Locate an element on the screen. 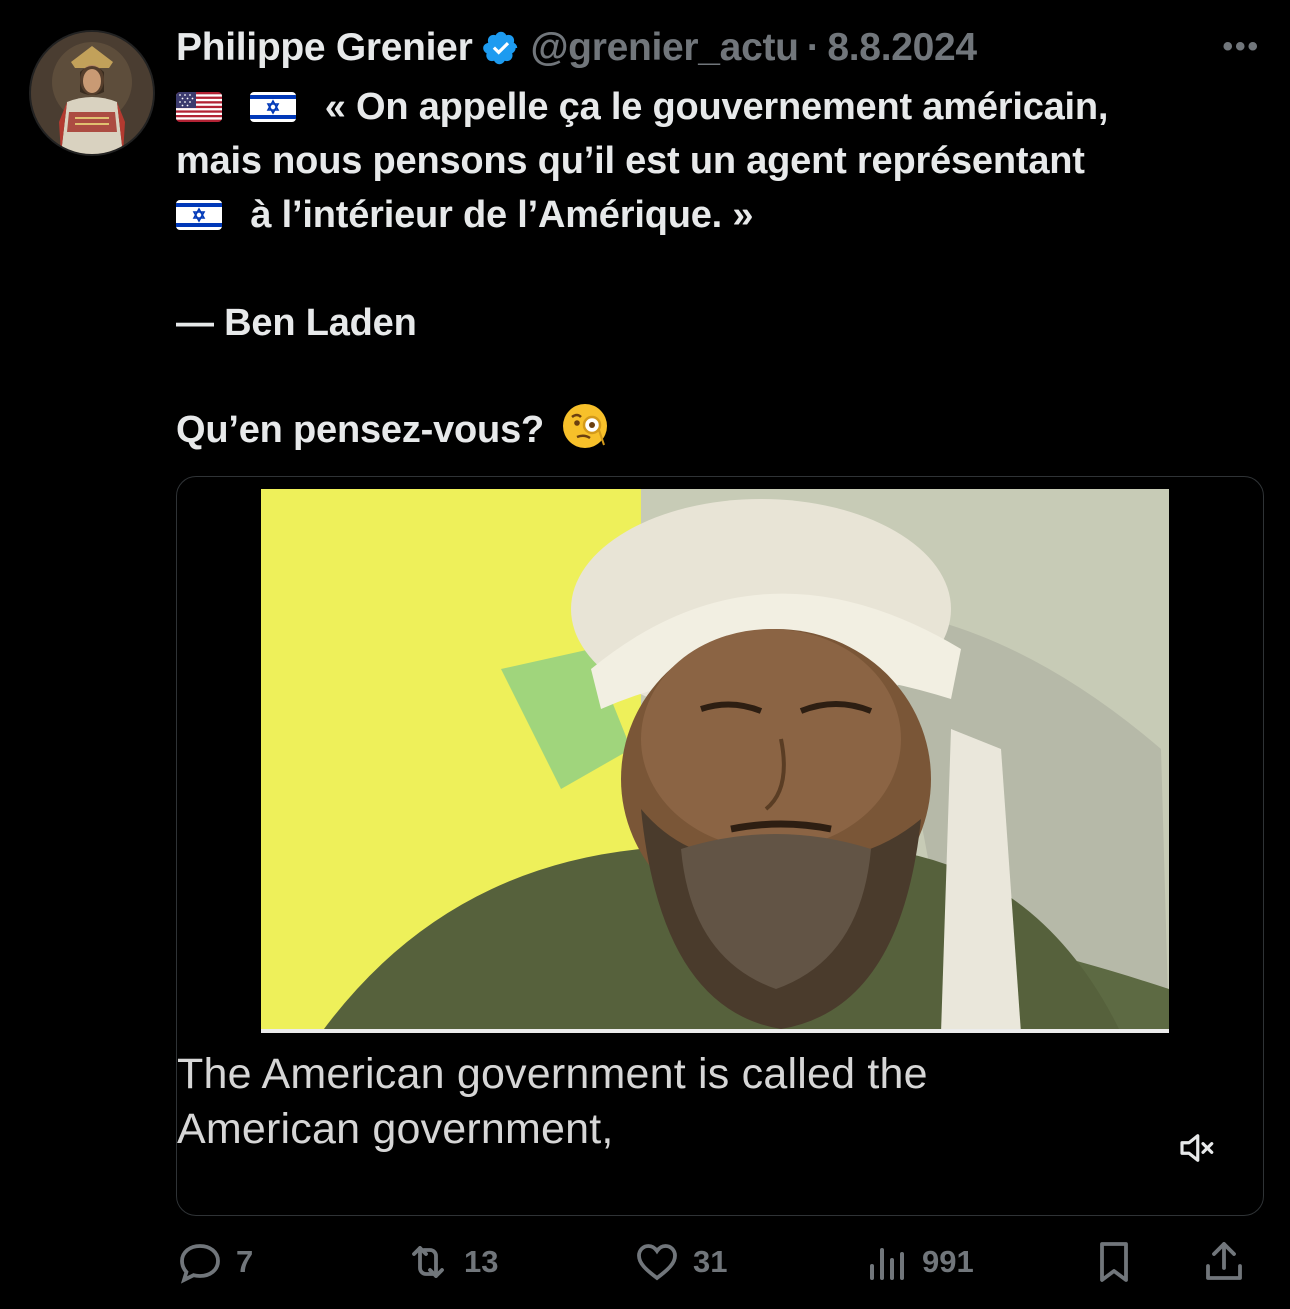 The image size is (1290, 1309). reply-icon is located at coordinates (200, 1264).